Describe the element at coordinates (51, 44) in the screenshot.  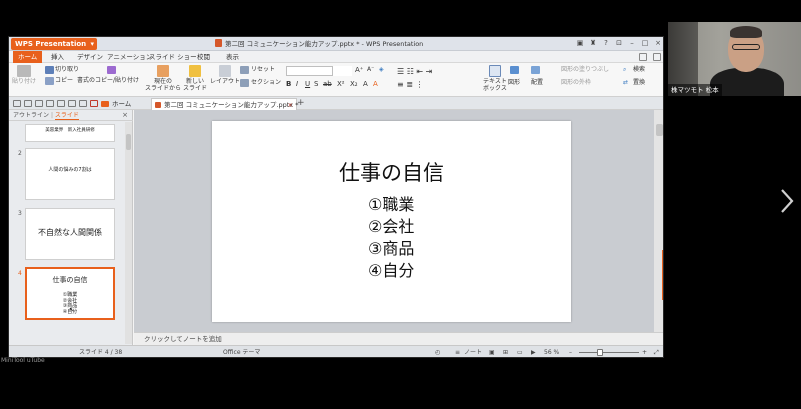
I see `app-menu-label: WPS Presentation` at that location.